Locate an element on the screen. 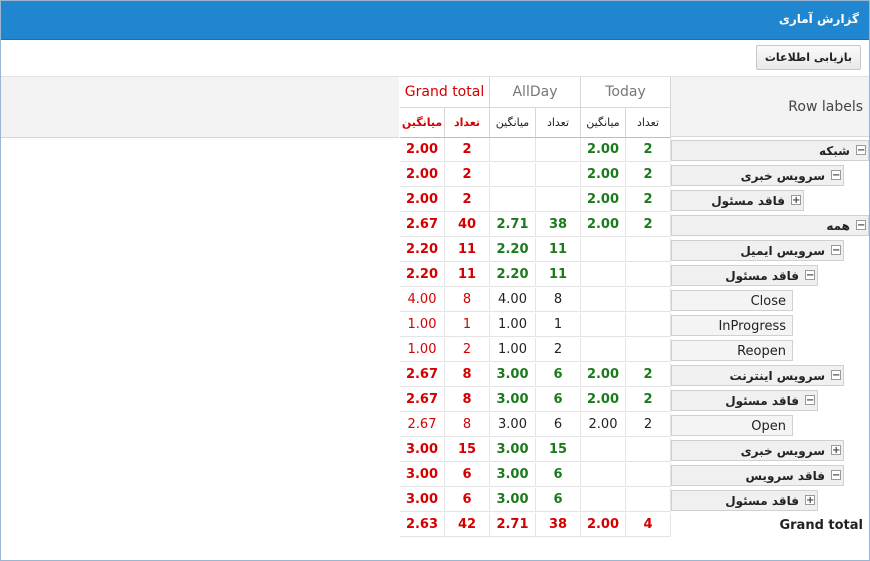 This screenshot has width=870, height=561. row-label: سرویس ایمیل − is located at coordinates (757, 250).